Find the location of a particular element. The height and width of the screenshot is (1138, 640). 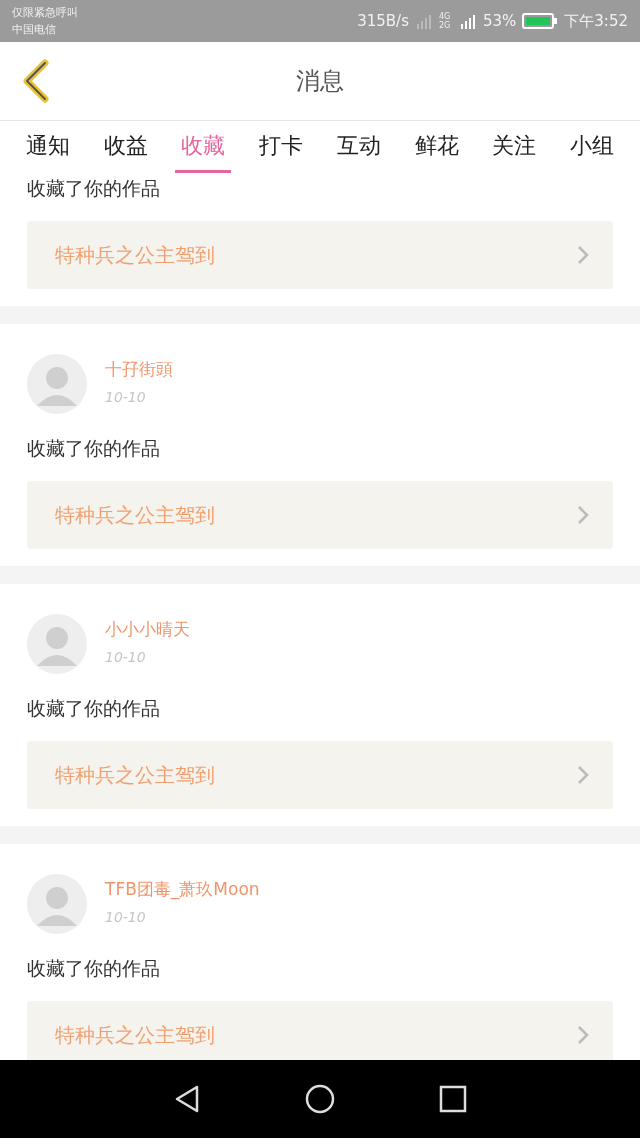

home-circle-icon is located at coordinates (320, 1099).